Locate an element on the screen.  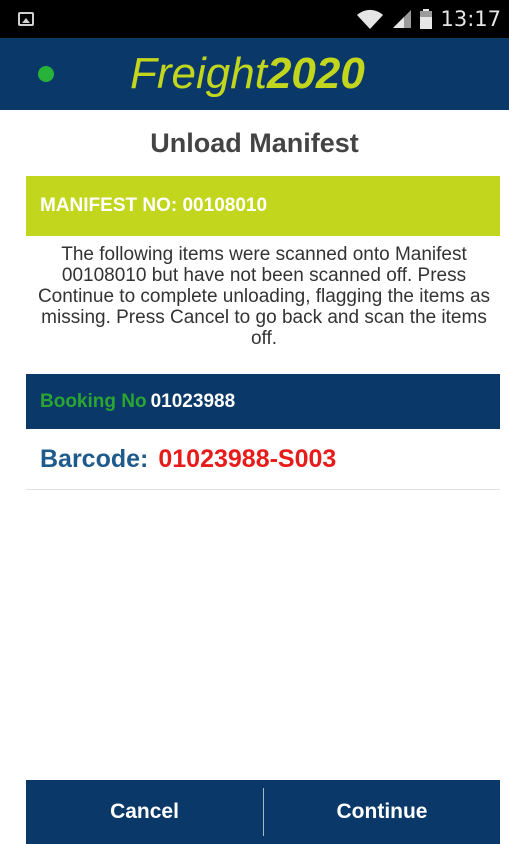
booking-number: 01023988 is located at coordinates (193, 401).